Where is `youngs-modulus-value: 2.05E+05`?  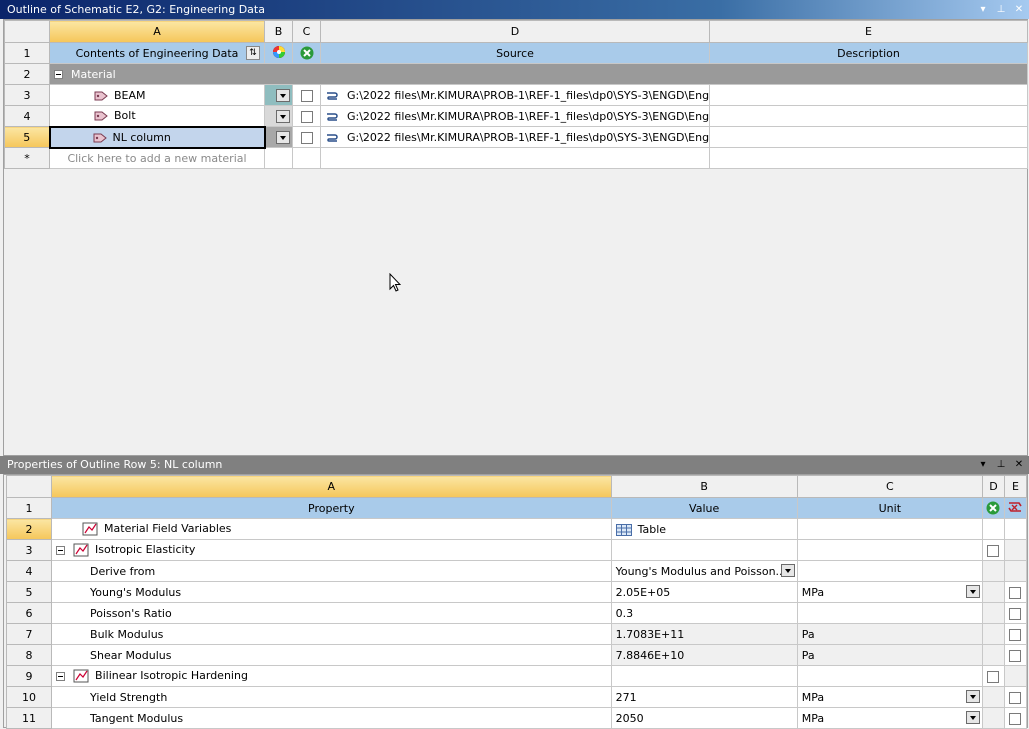 youngs-modulus-value: 2.05E+05 is located at coordinates (704, 592).